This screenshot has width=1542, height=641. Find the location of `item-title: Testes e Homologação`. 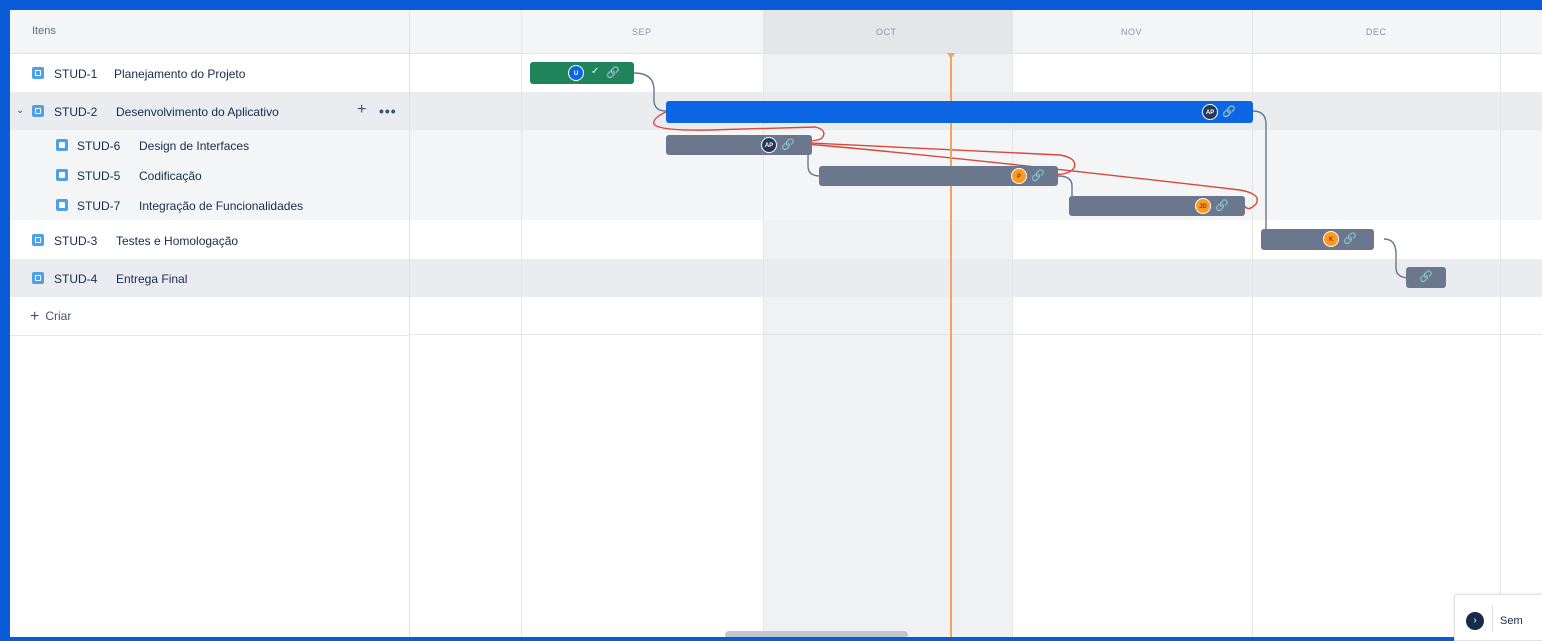

item-title: Testes e Homologação is located at coordinates (177, 241).